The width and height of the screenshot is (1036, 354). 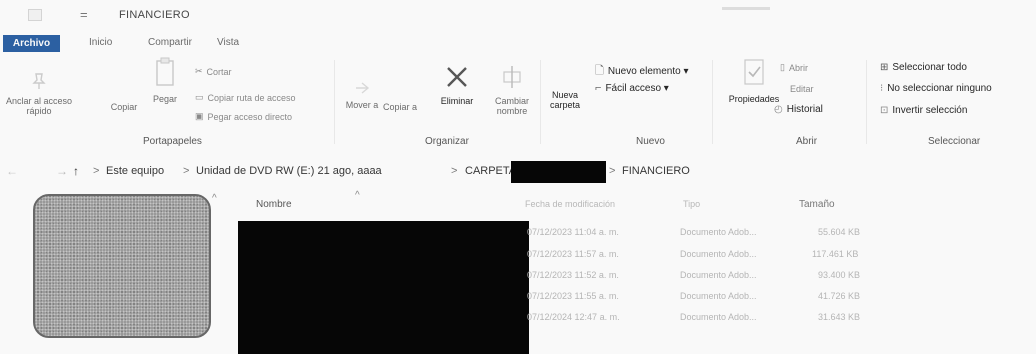 What do you see at coordinates (84, 14) in the screenshot?
I see `quick-access-dropdown: =` at bounding box center [84, 14].